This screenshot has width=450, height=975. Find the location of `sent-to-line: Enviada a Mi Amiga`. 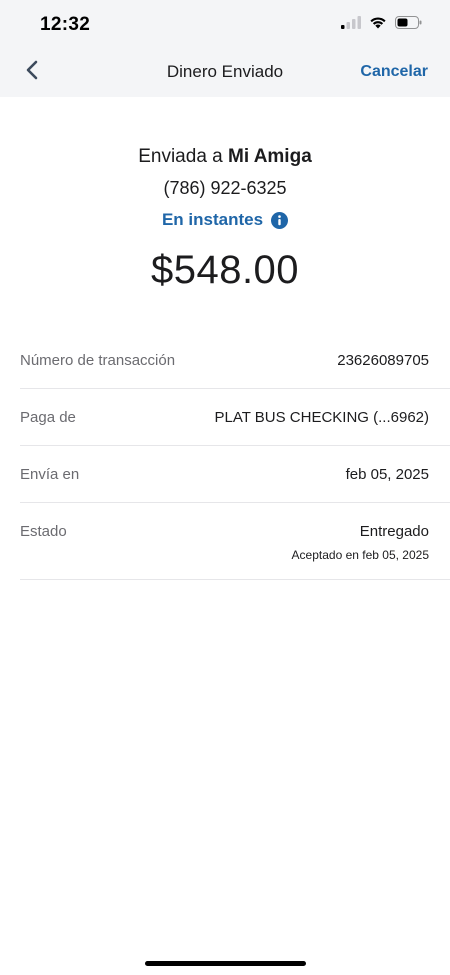

sent-to-line: Enviada a Mi Amiga is located at coordinates (225, 157).